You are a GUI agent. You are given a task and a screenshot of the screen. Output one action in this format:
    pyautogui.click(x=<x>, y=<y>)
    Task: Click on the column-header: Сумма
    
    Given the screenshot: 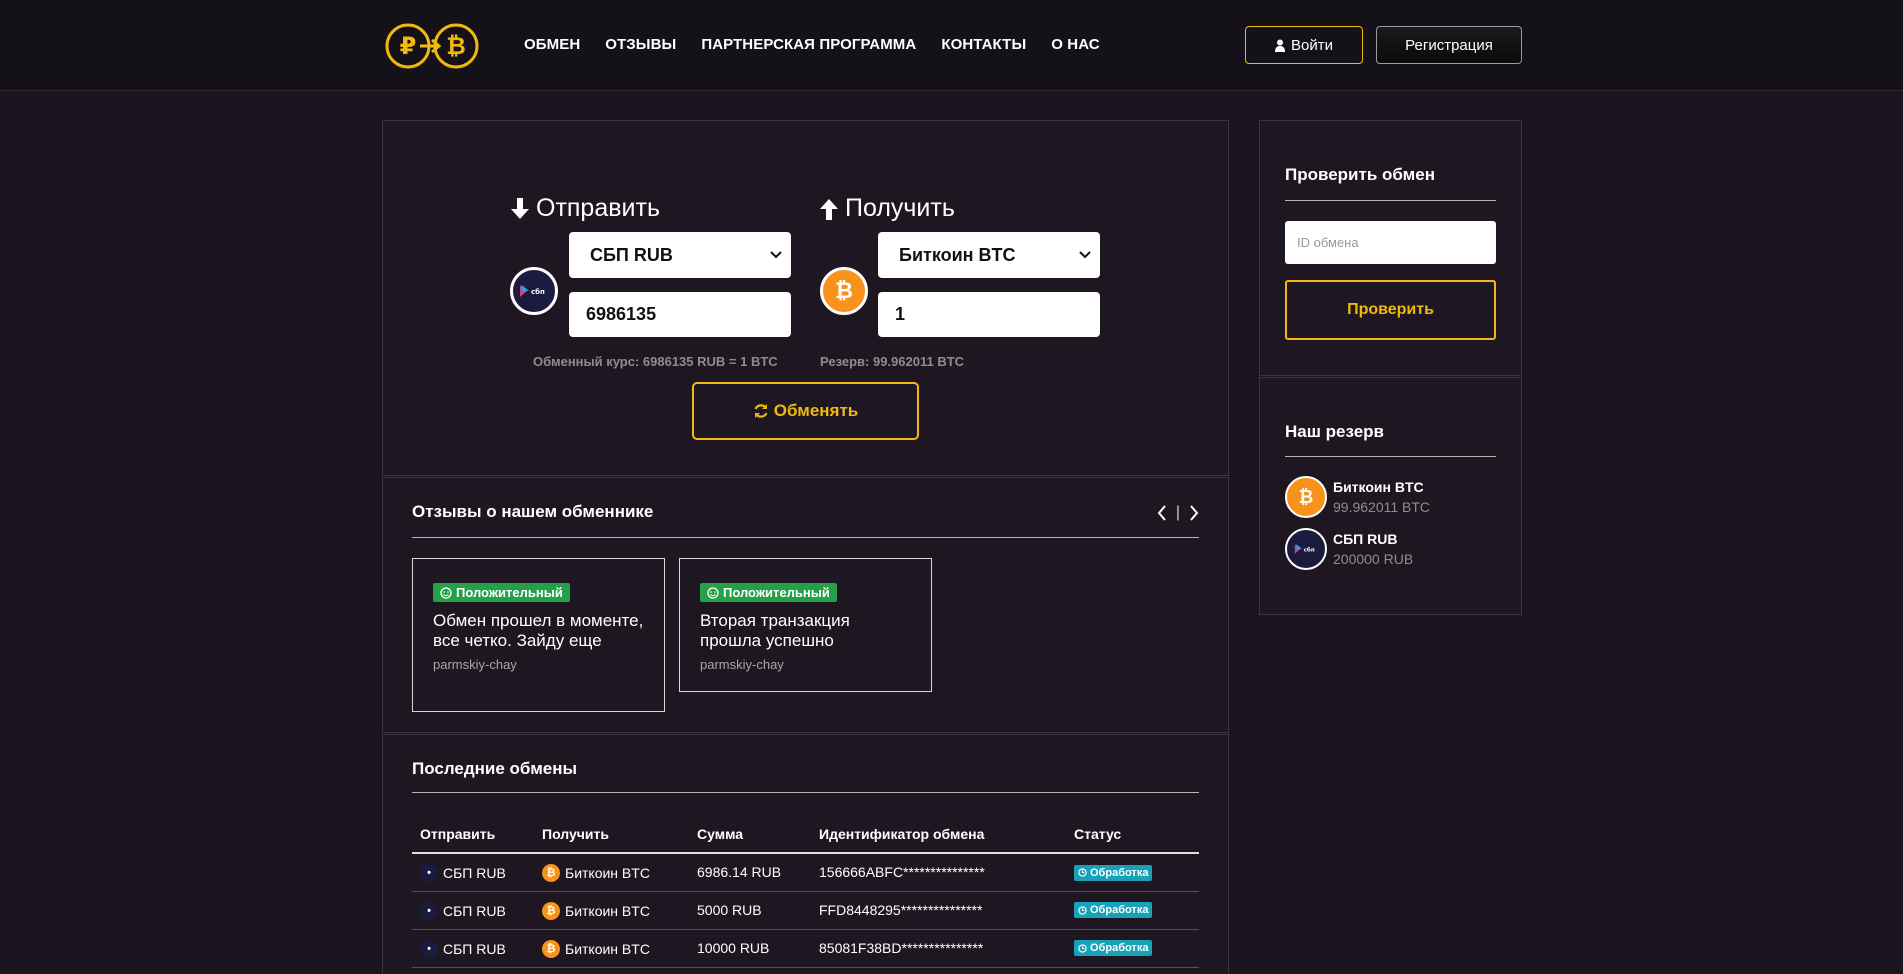 What is the action you would take?
    pyautogui.click(x=750, y=838)
    